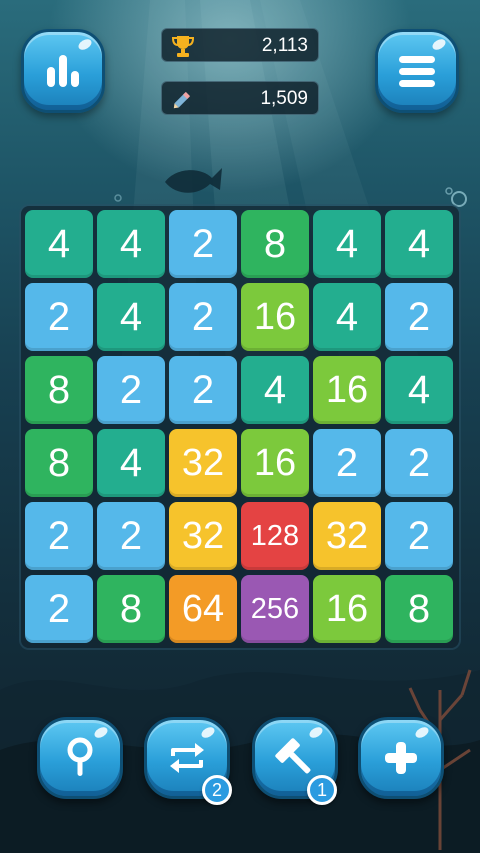 The width and height of the screenshot is (480, 853). What do you see at coordinates (240, 45) in the screenshot?
I see `best-score-panel: 2,113` at bounding box center [240, 45].